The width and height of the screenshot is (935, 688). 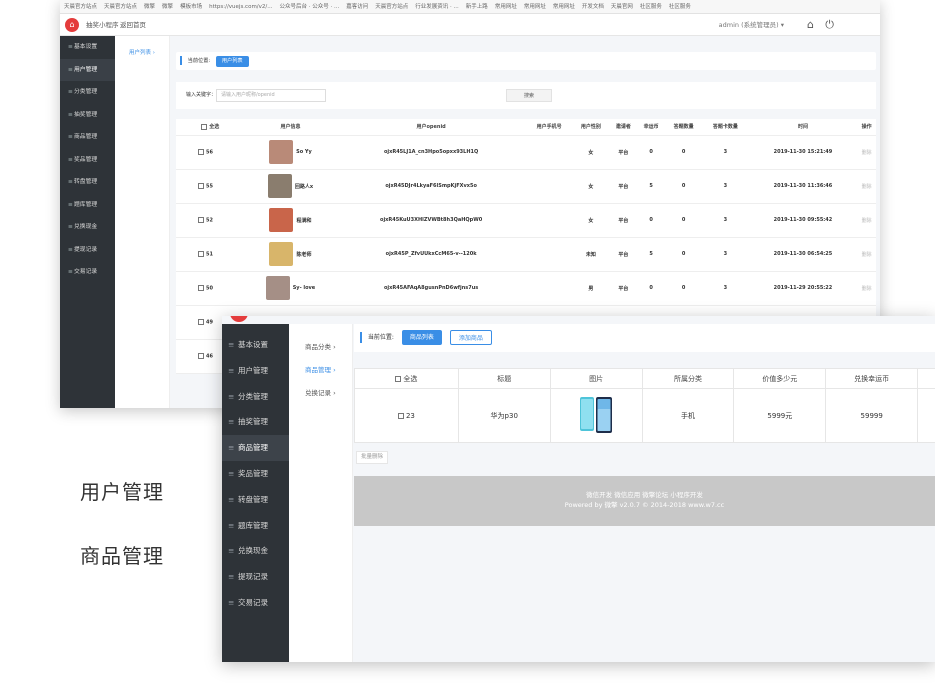 I want to click on back-home-link: 返回首页, so click(x=133, y=25).